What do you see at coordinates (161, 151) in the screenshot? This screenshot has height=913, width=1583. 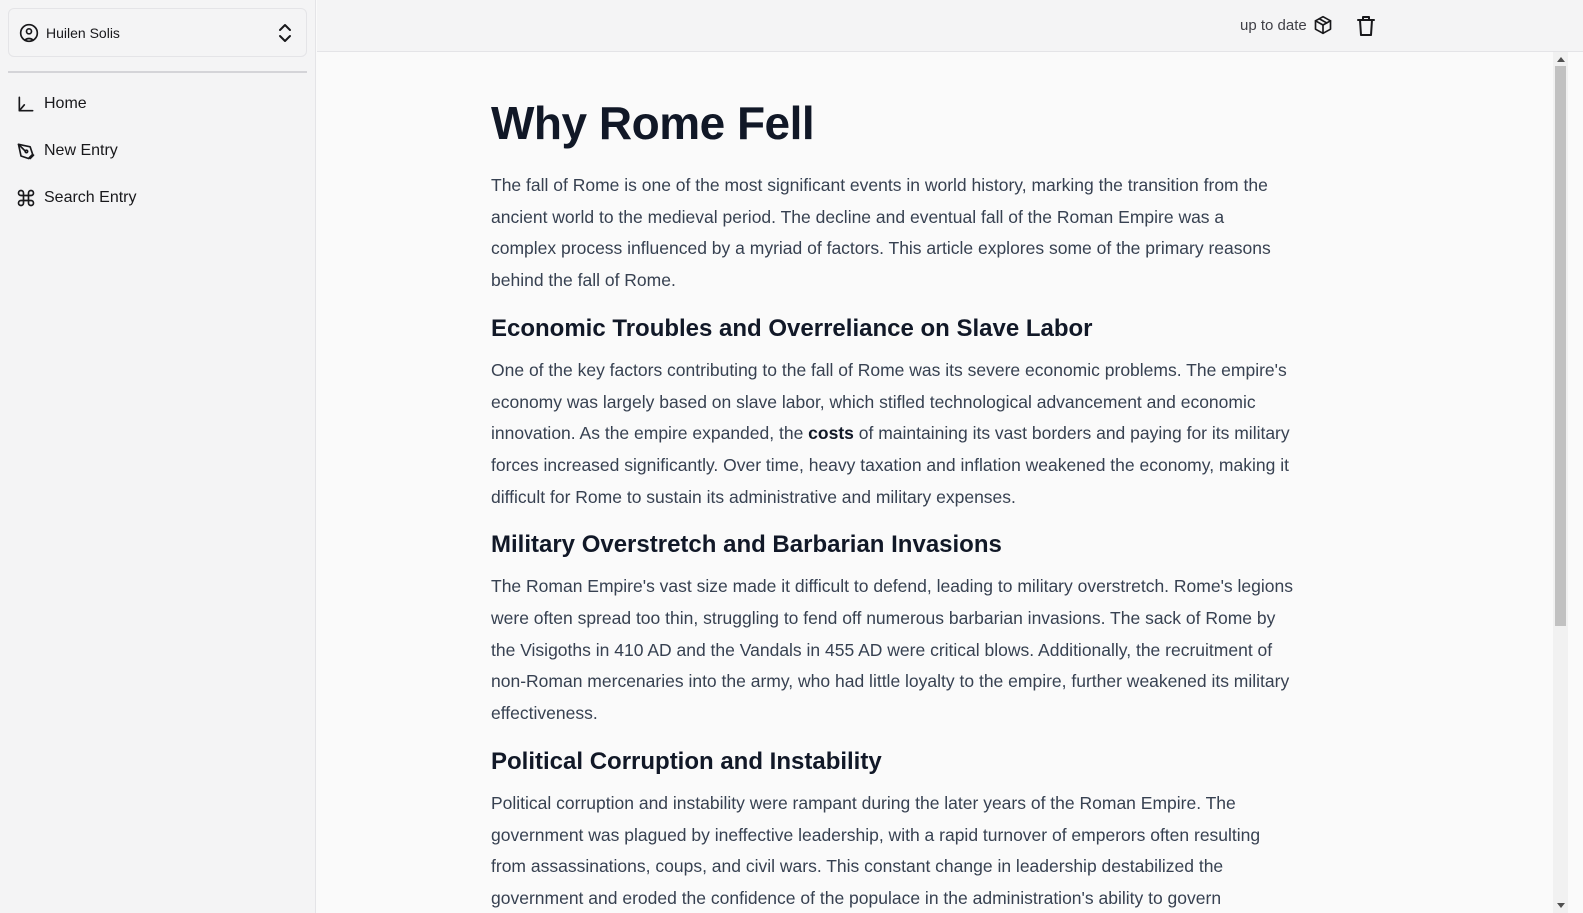 I see `sidebar-item-new-entry: New Entry` at bounding box center [161, 151].